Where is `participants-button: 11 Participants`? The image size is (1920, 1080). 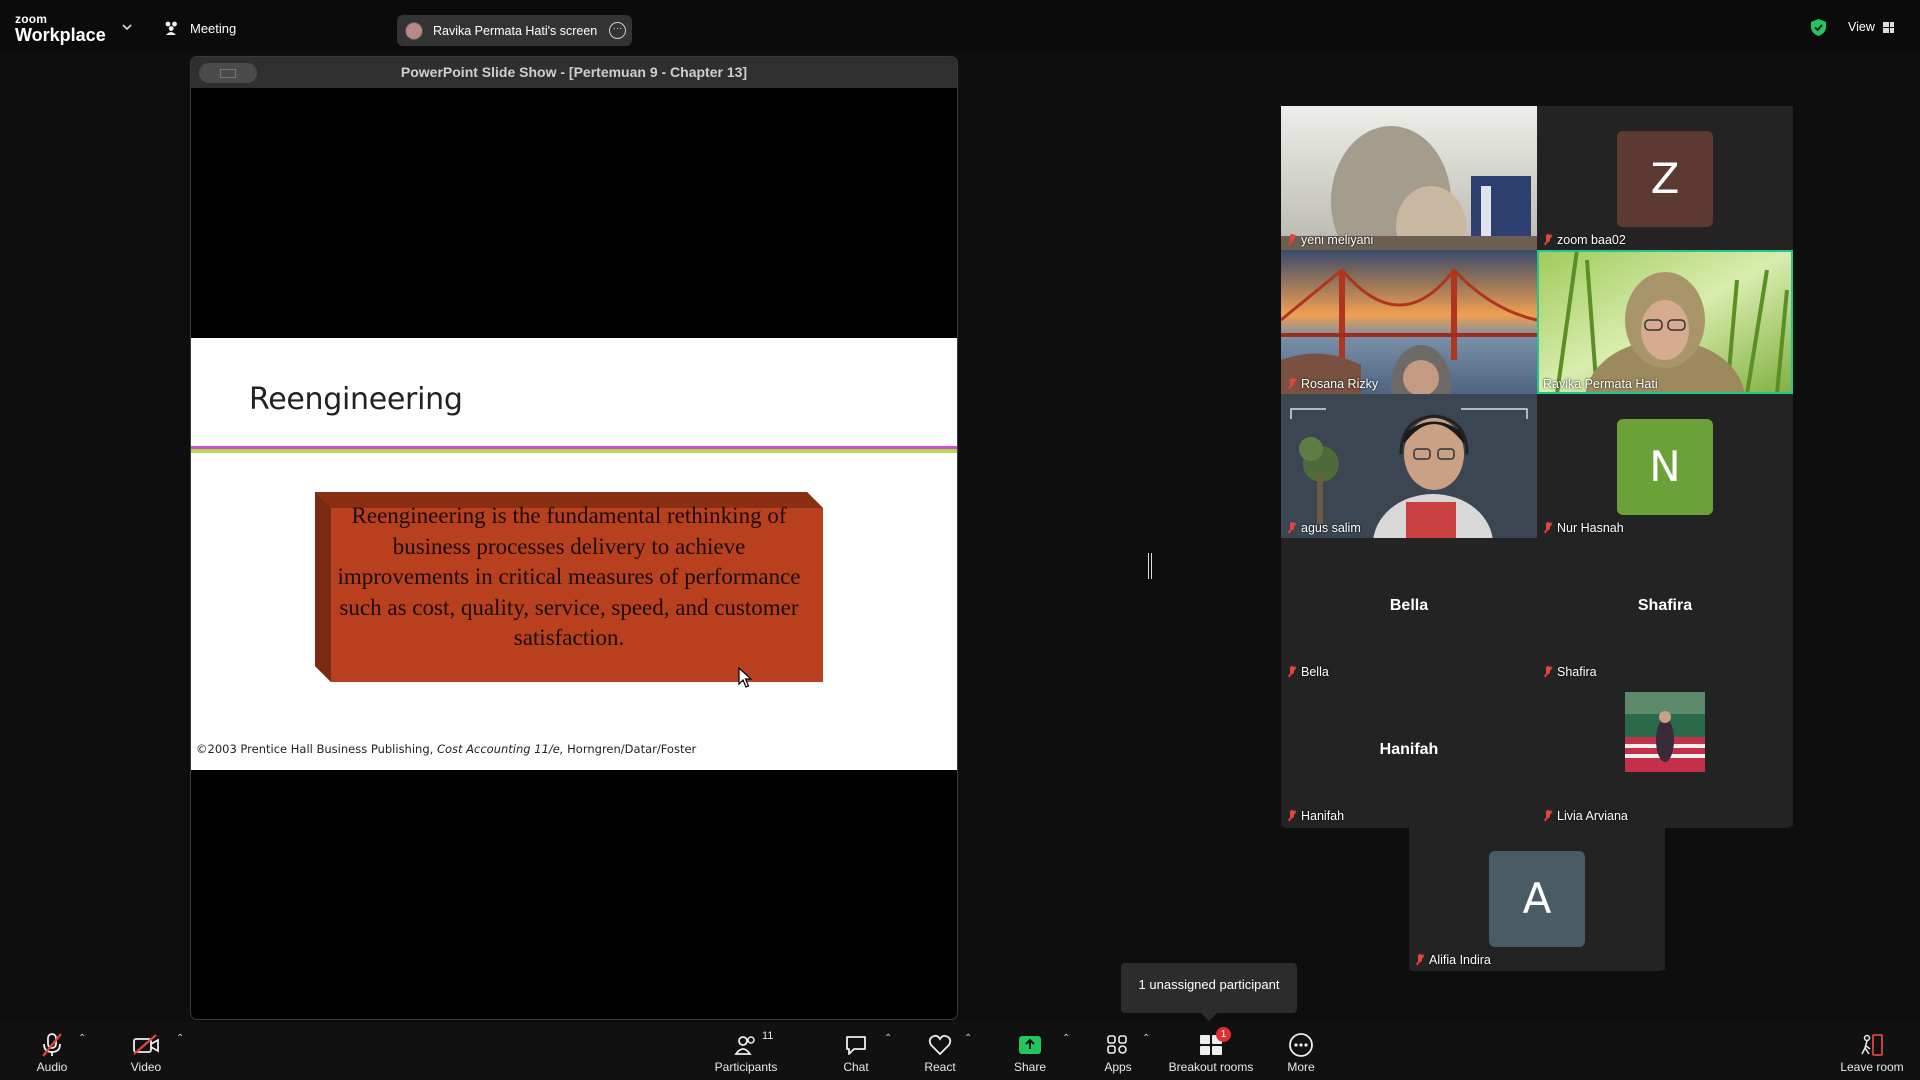 participants-button: 11 Participants is located at coordinates (746, 1052).